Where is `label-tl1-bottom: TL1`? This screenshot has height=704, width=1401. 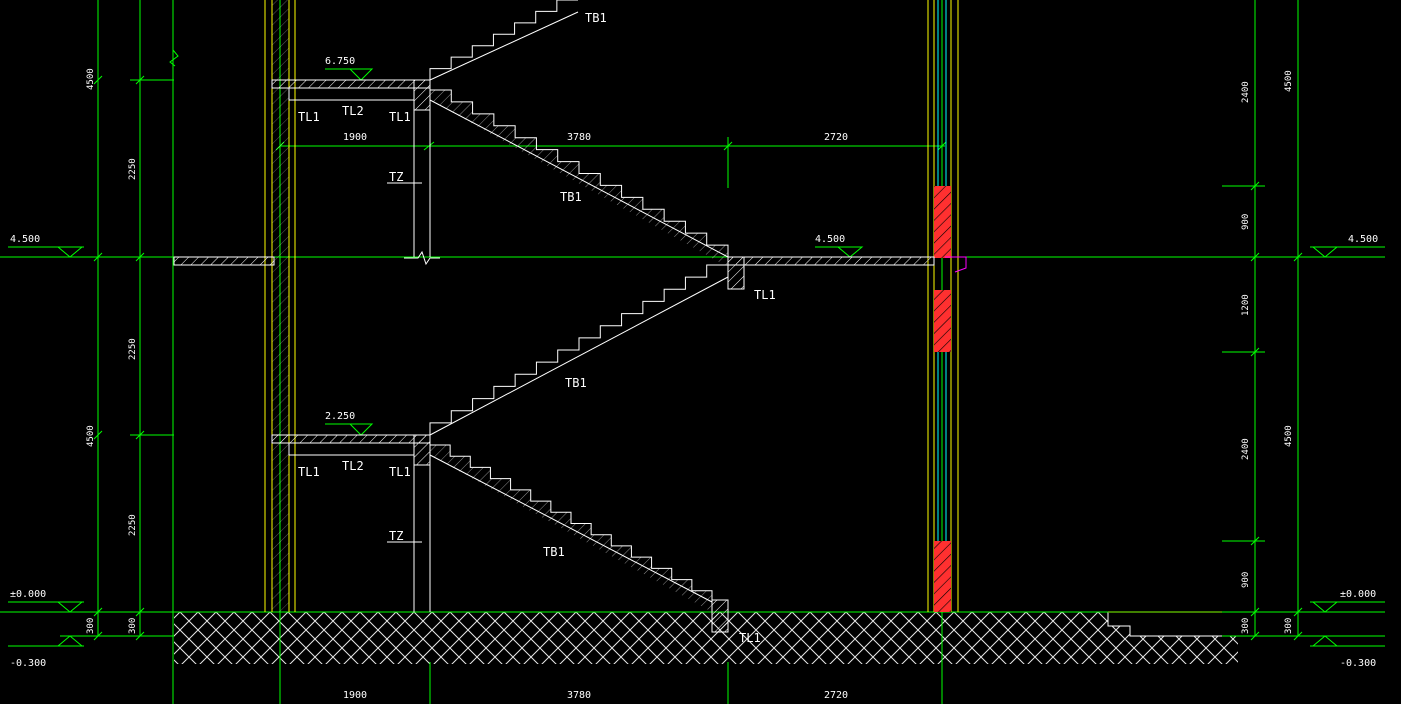
label-tl1-bottom: TL1 is located at coordinates (750, 638).